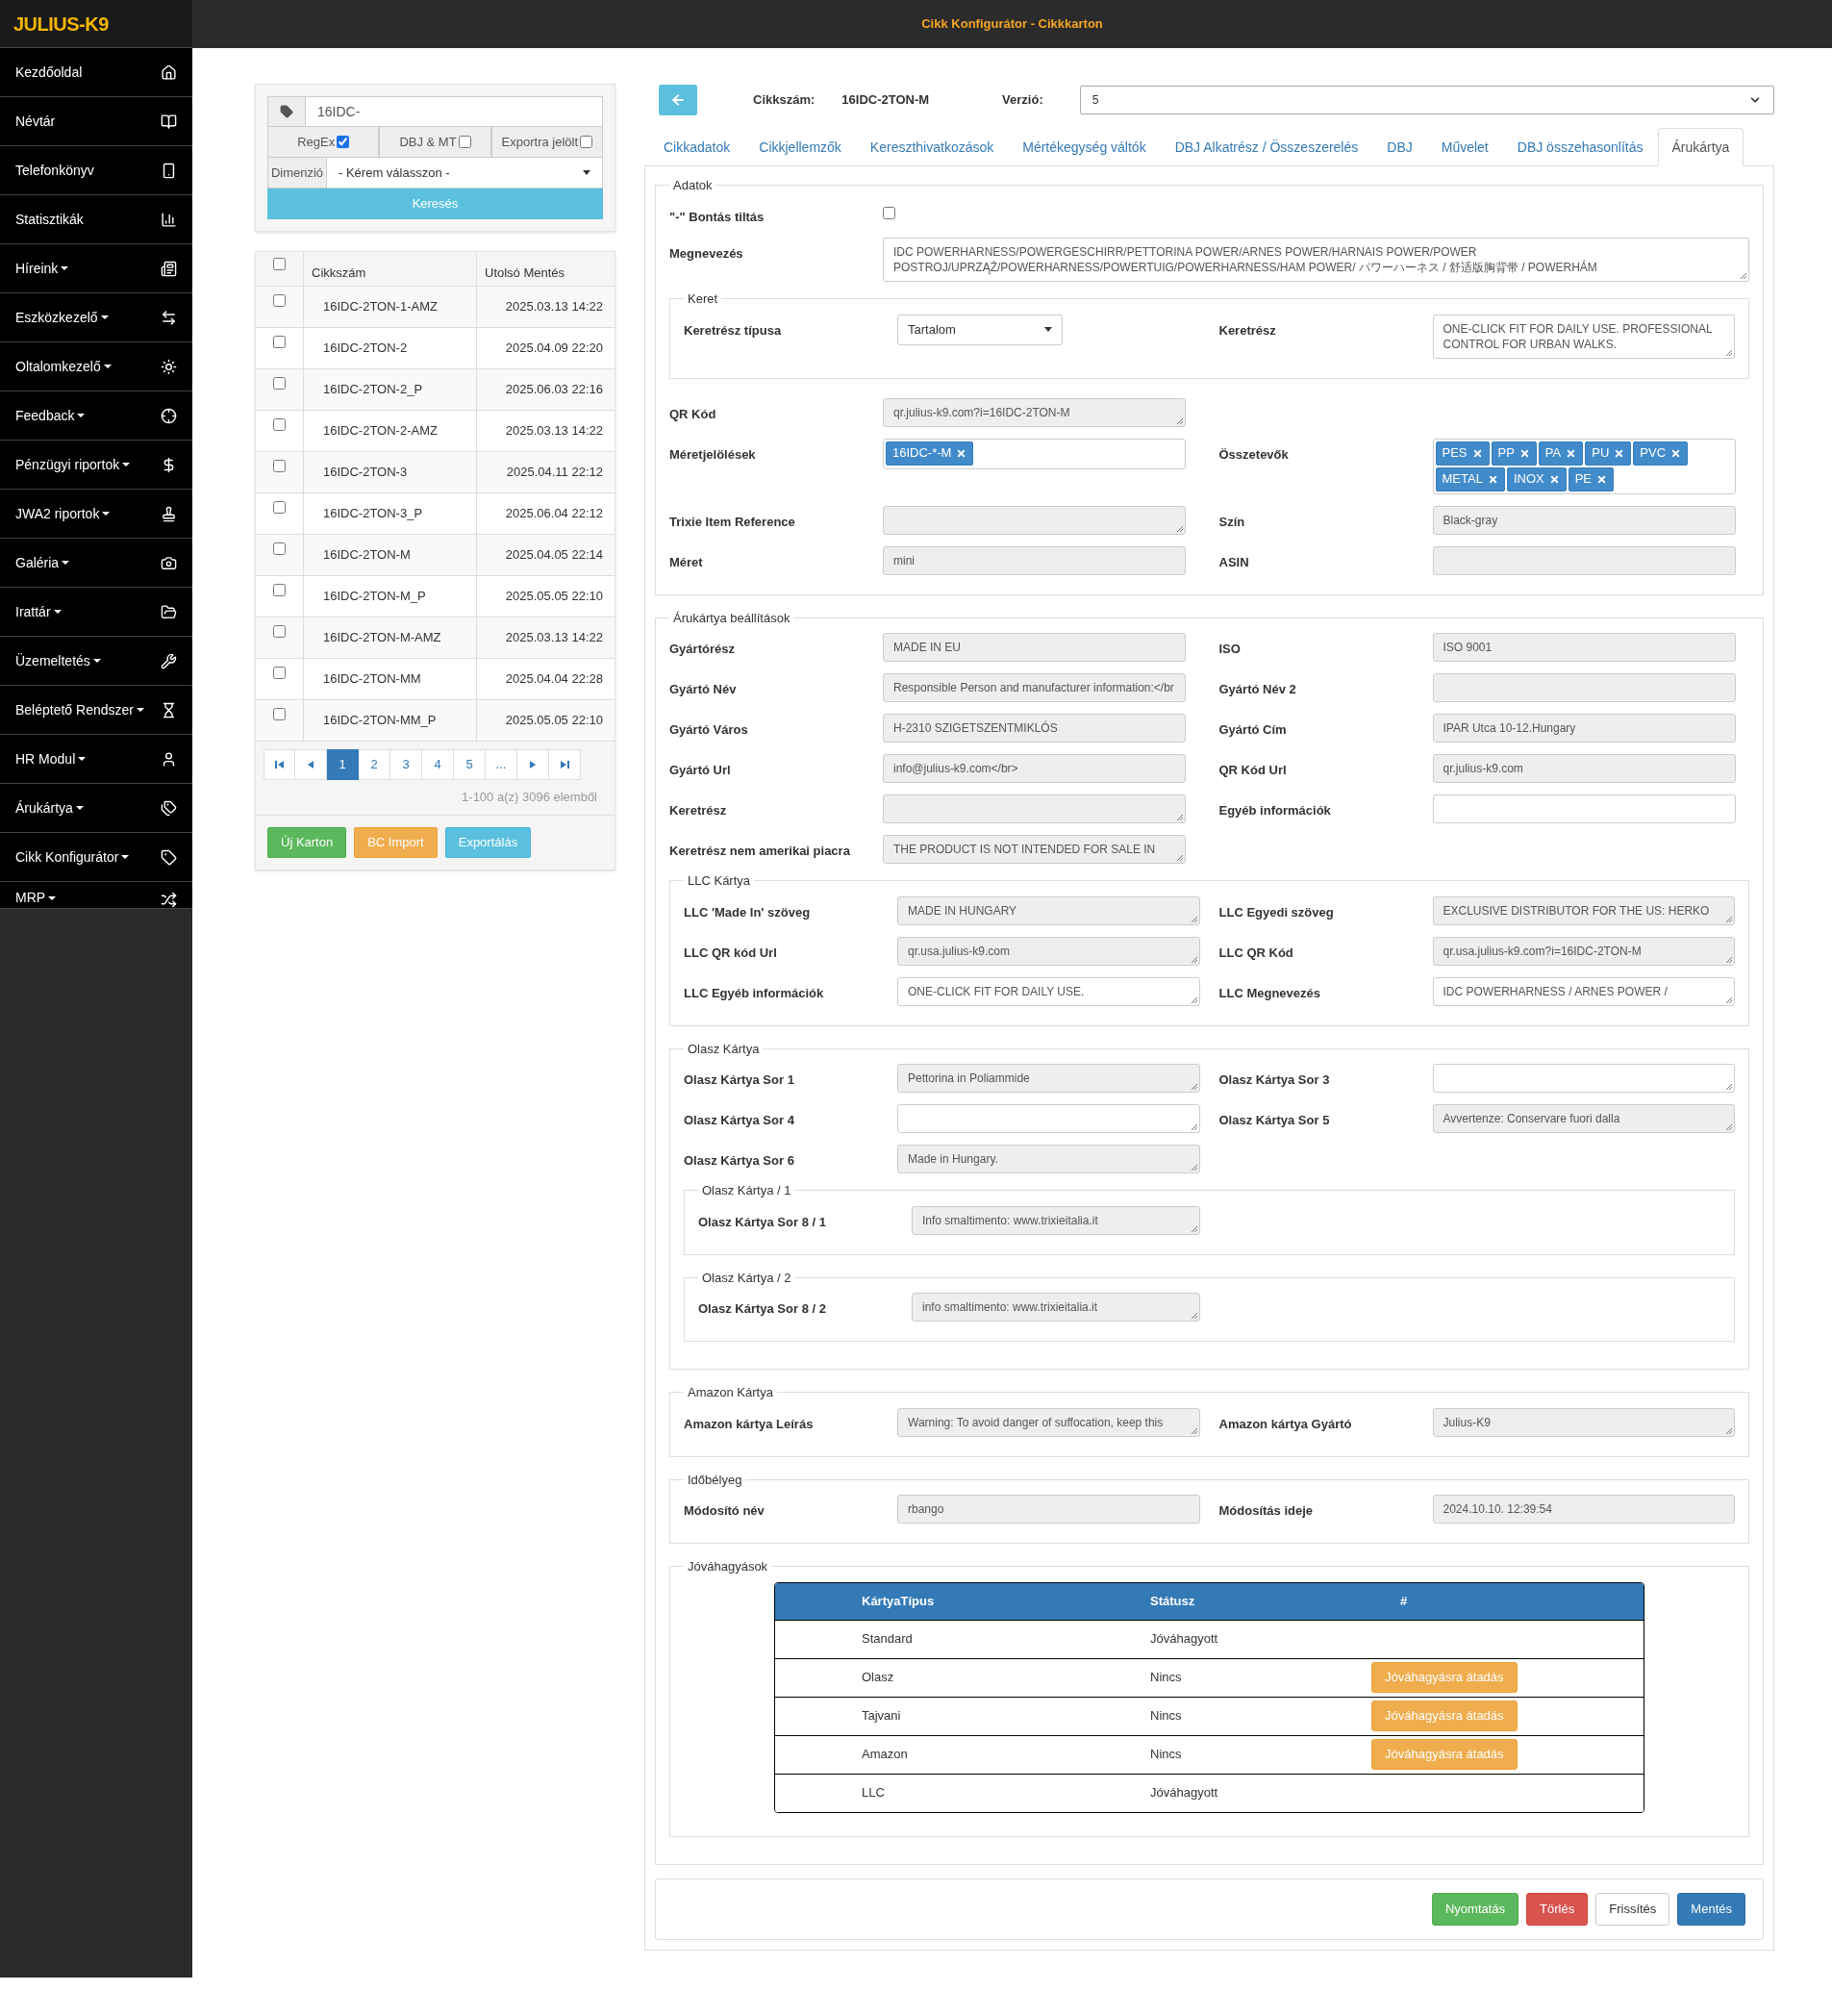 The image size is (1832, 2016). Describe the element at coordinates (898, 1601) in the screenshot. I see `column-header: KártyaTípus` at that location.